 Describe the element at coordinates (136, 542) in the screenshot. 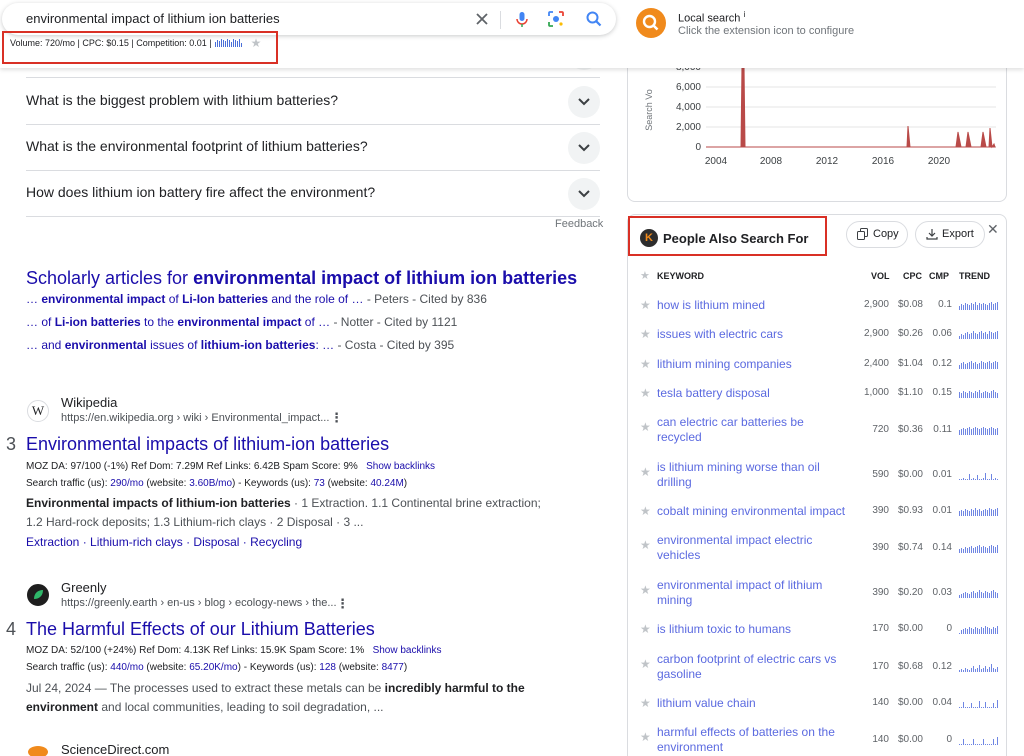

I see `sublink: Lithium-rich clays` at that location.